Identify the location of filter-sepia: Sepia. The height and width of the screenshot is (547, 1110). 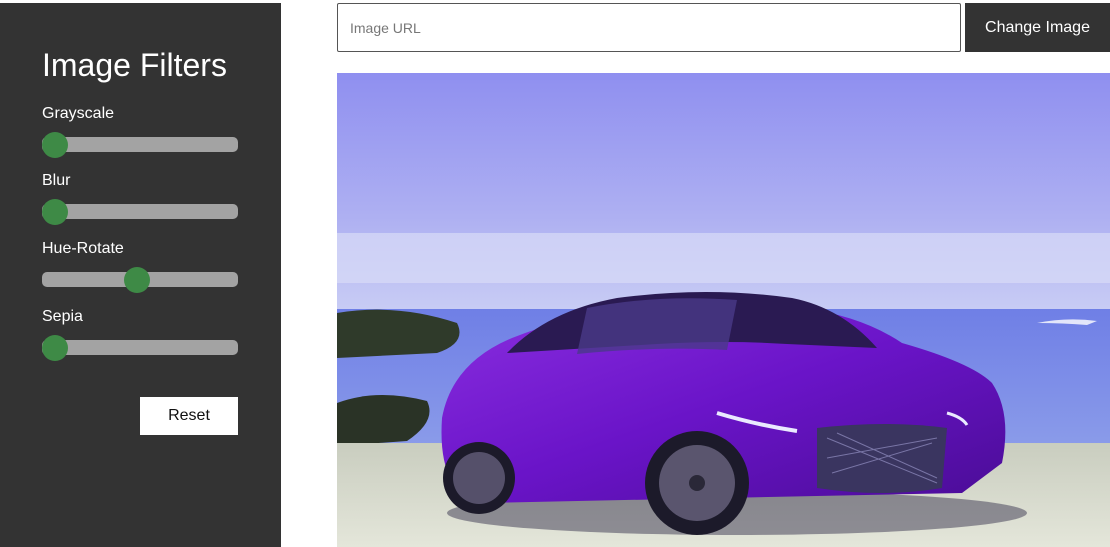
(140, 334).